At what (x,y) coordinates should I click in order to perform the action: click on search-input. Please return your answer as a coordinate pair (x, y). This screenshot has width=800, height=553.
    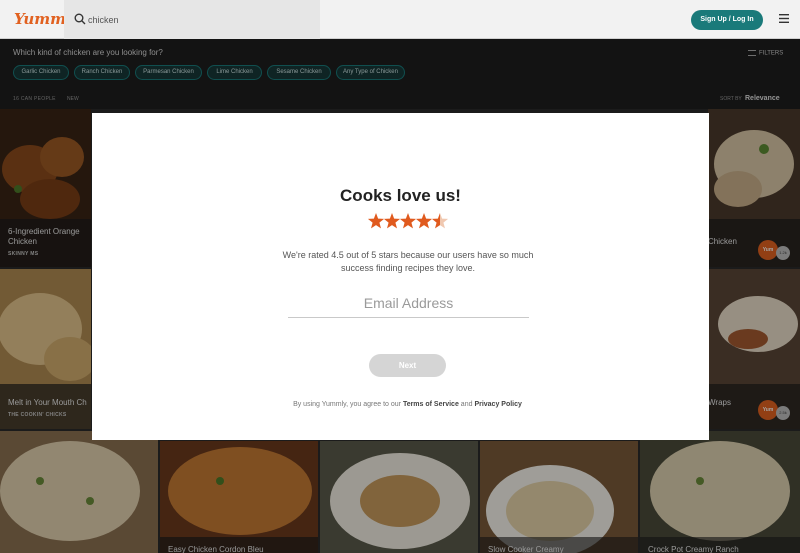
    Looking at the image, I should click on (198, 20).